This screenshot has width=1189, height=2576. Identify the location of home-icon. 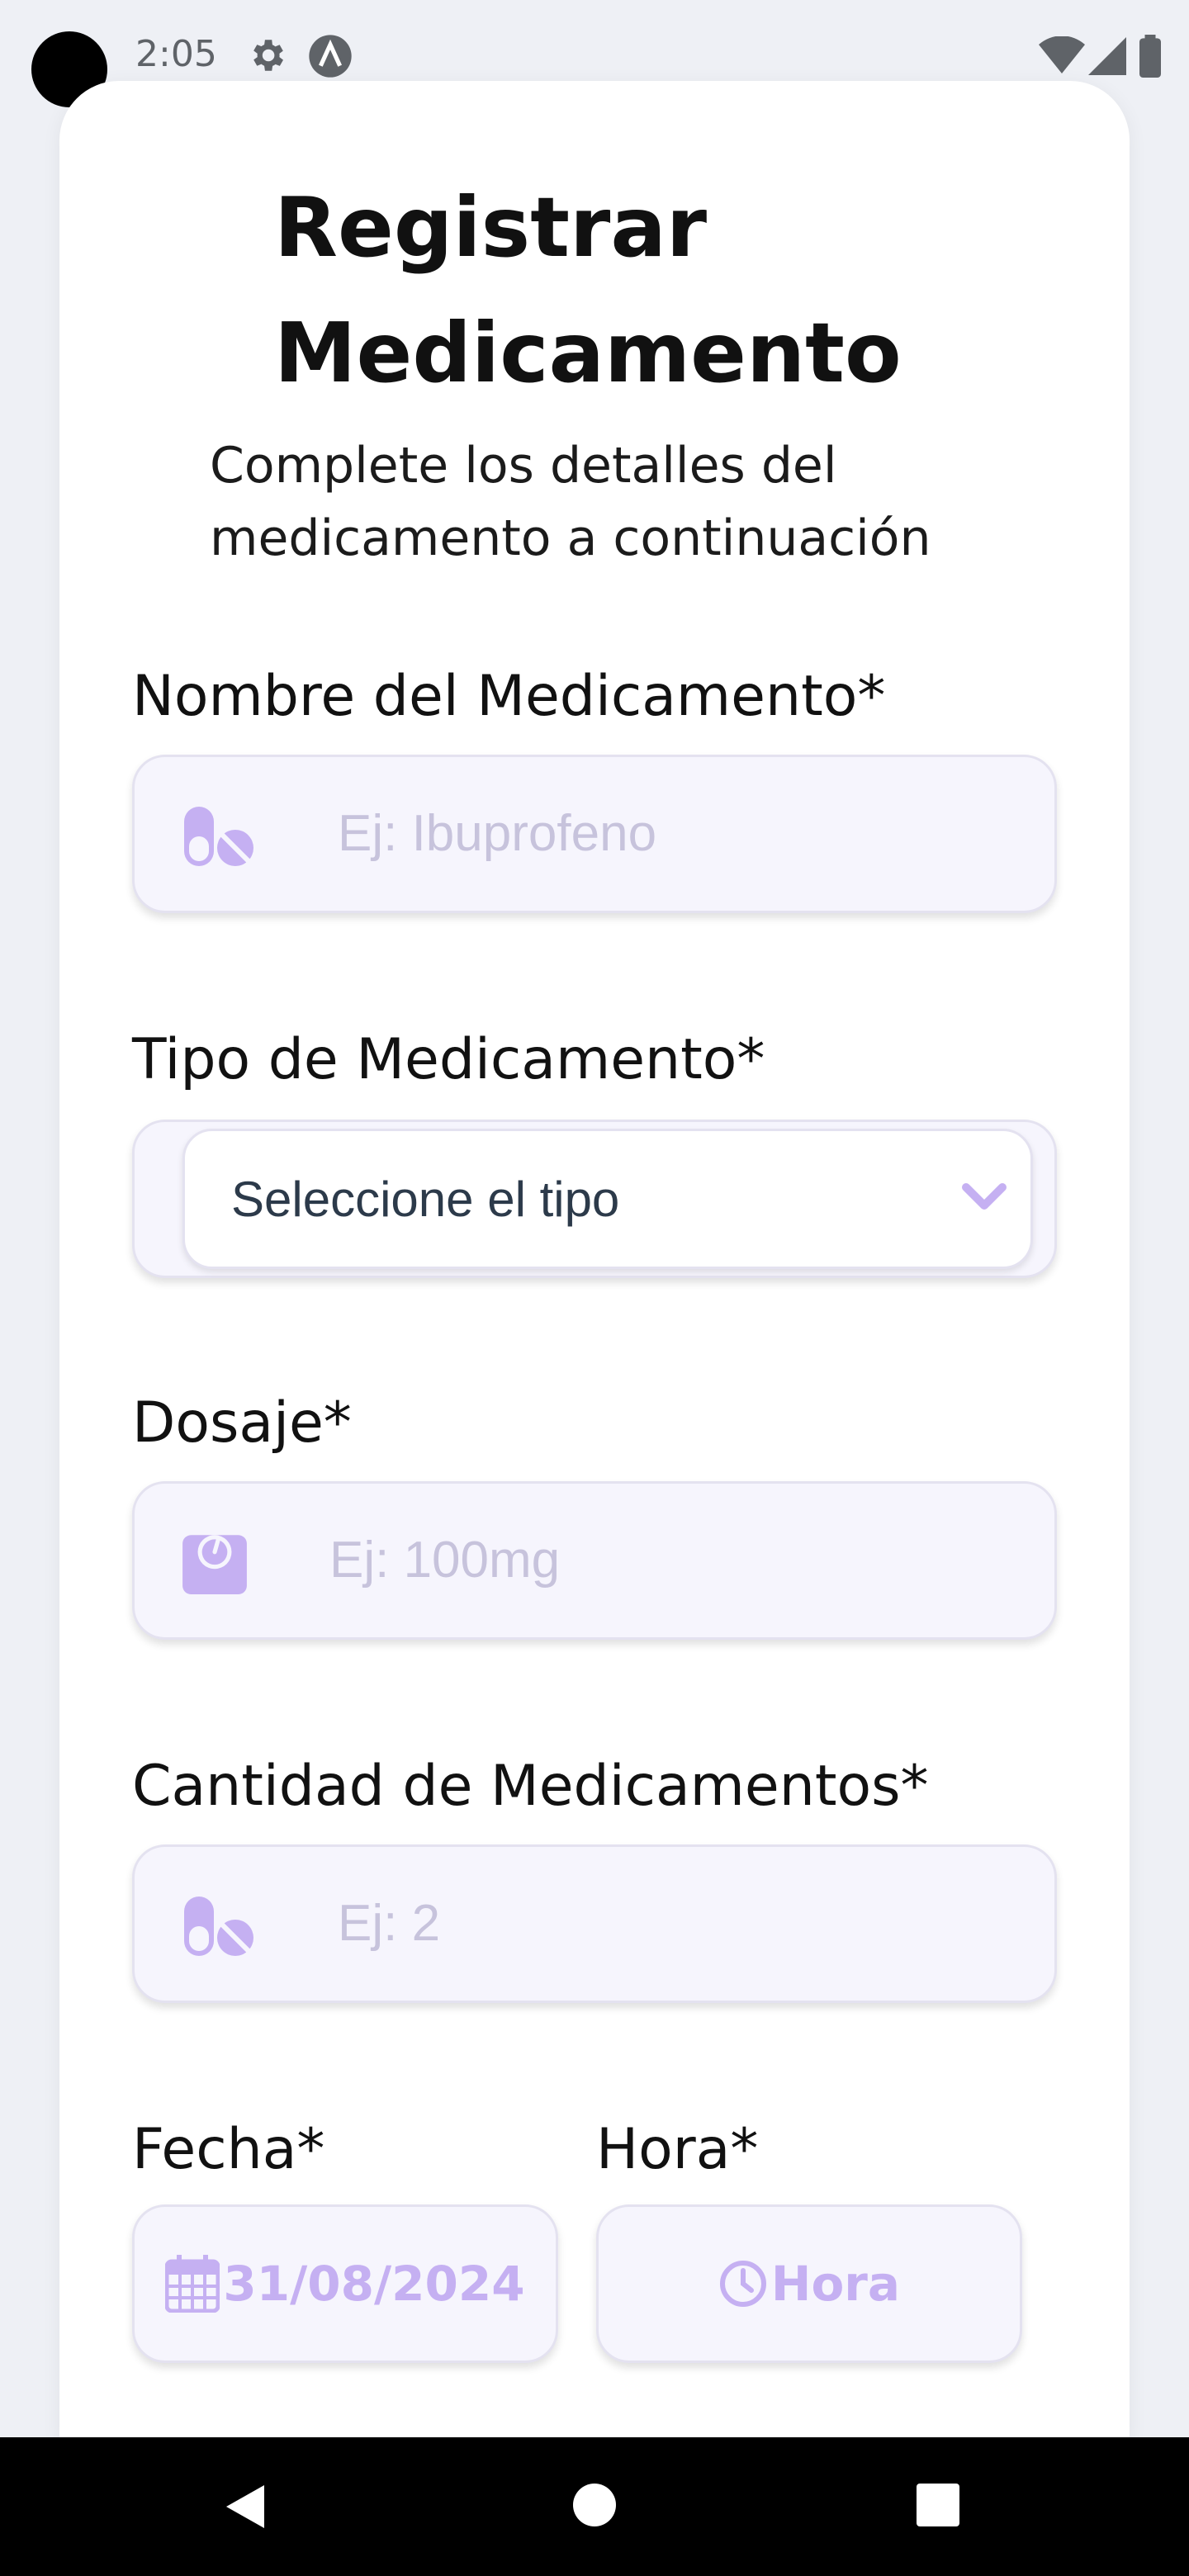
(594, 2505).